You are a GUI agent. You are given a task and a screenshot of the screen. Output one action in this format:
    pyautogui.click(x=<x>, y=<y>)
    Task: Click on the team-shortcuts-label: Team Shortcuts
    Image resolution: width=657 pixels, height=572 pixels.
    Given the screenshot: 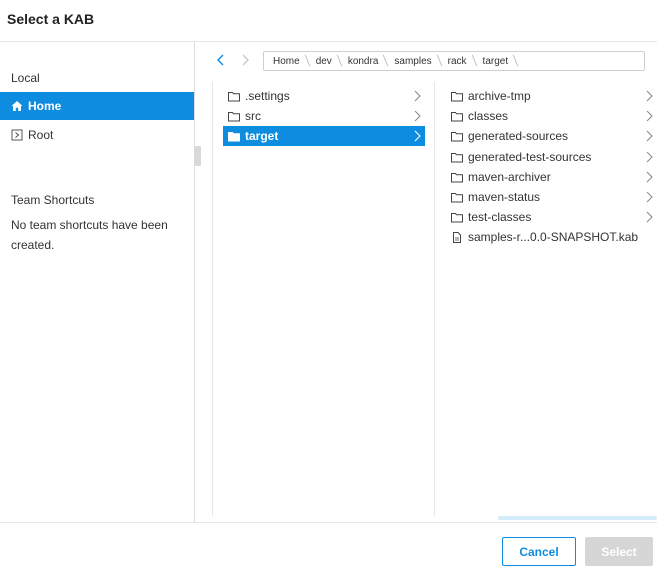 What is the action you would take?
    pyautogui.click(x=53, y=200)
    